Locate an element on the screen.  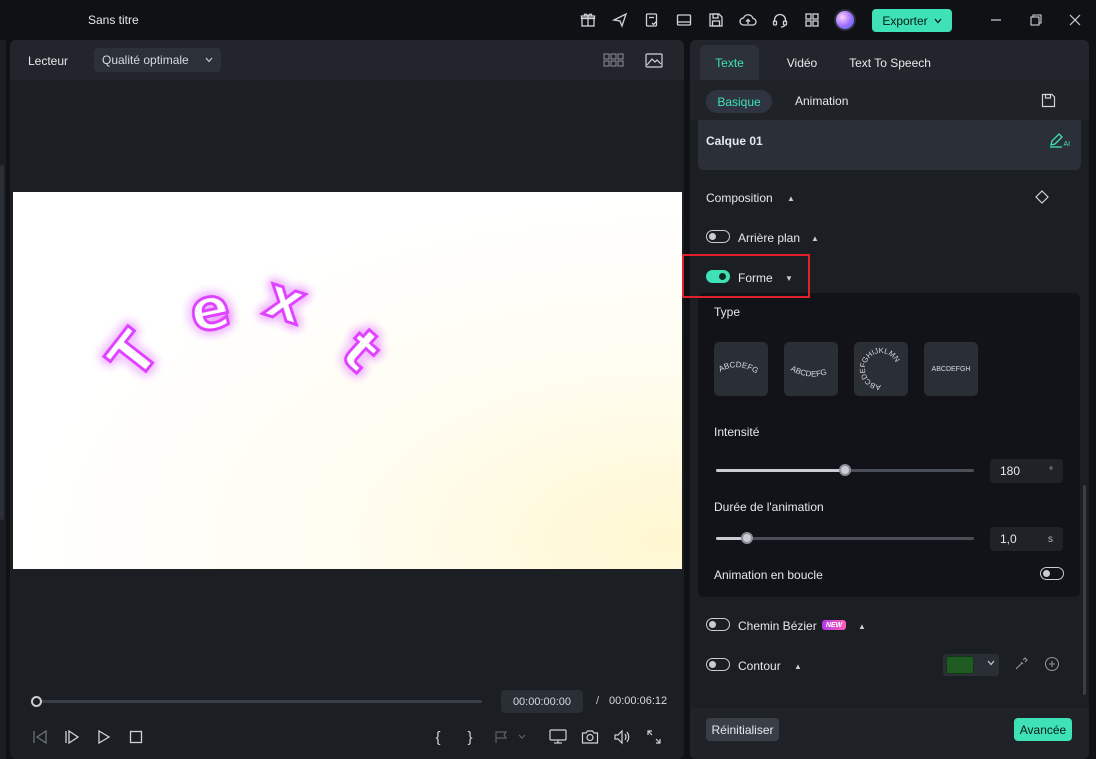
clipboard-check-icon is located at coordinates (652, 20).